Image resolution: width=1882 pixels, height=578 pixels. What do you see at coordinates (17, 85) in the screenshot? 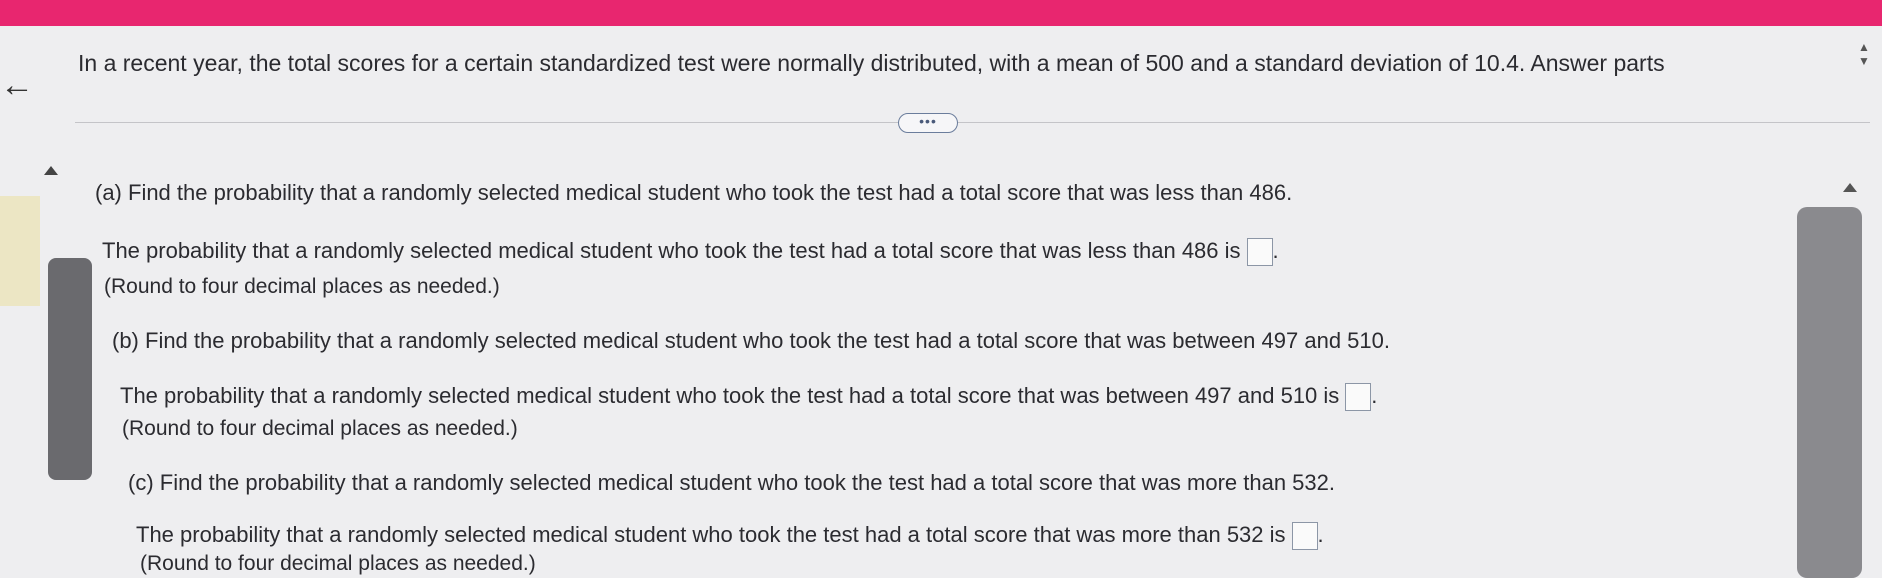
I see `back-arrow-icon: ←` at bounding box center [17, 85].